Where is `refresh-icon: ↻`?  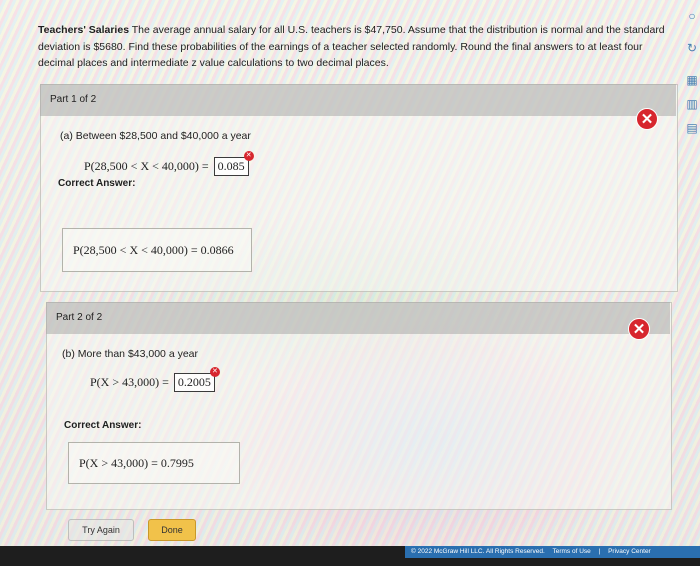
refresh-icon: ↻ is located at coordinates (692, 48).